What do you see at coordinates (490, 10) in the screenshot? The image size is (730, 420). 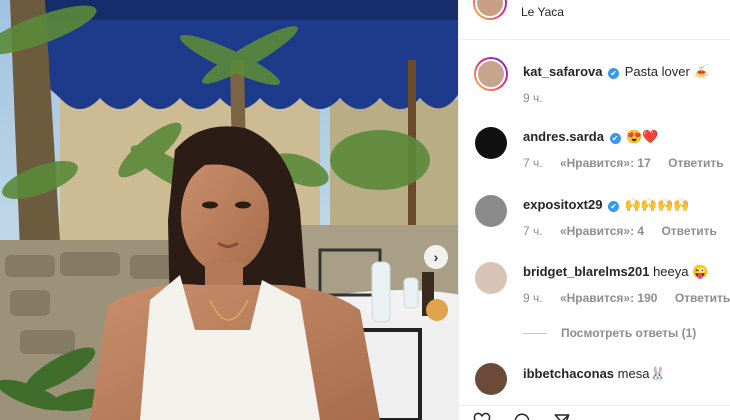 I see `post-author-avatar` at bounding box center [490, 10].